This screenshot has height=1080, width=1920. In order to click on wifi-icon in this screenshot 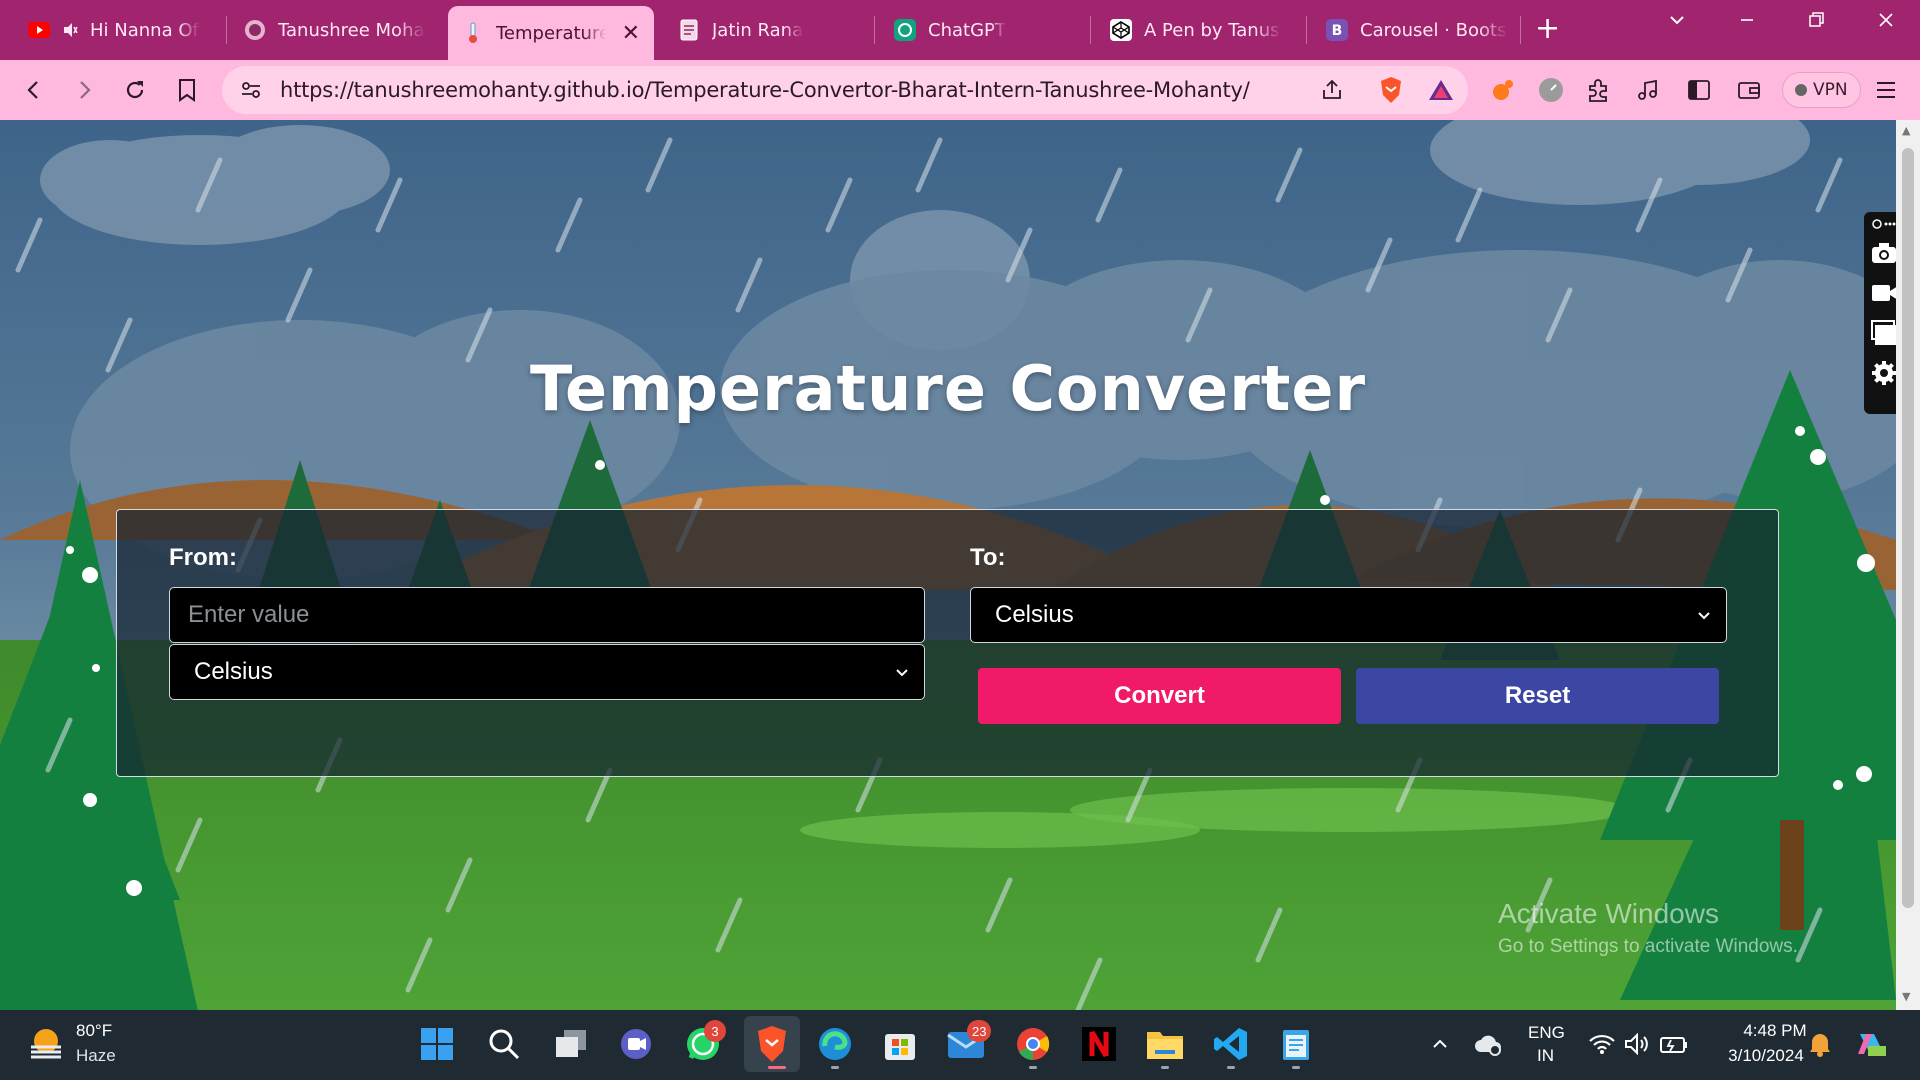, I will do `click(1602, 1044)`.